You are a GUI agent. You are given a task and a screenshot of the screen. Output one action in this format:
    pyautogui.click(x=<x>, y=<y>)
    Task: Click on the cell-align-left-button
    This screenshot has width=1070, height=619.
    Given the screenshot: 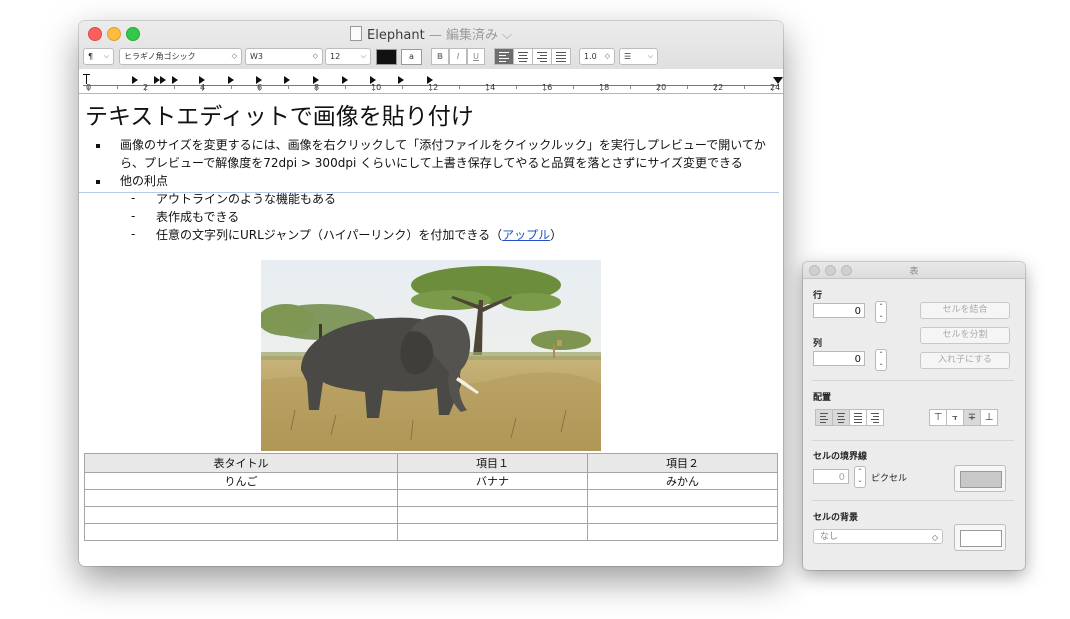 What is the action you would take?
    pyautogui.click(x=824, y=417)
    